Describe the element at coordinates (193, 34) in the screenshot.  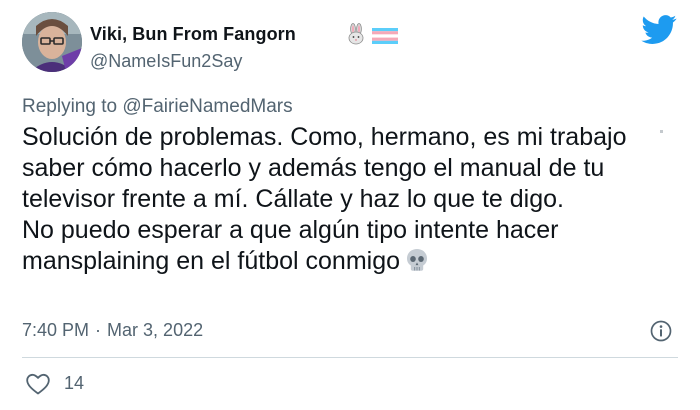
I see `display-name: Viki, Bun From Fangorn` at that location.